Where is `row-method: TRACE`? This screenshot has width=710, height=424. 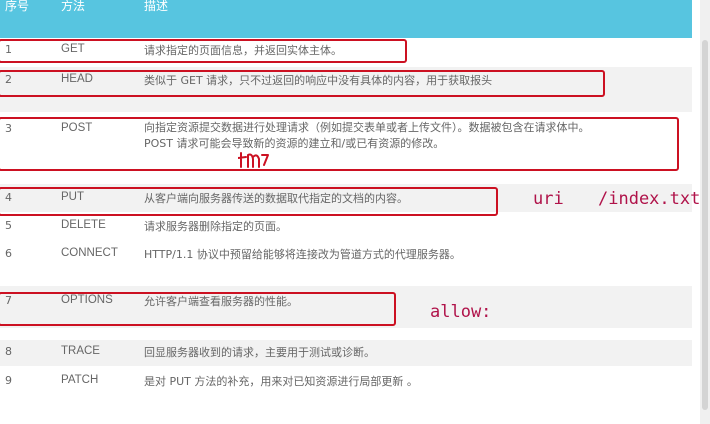
row-method: TRACE is located at coordinates (80, 351).